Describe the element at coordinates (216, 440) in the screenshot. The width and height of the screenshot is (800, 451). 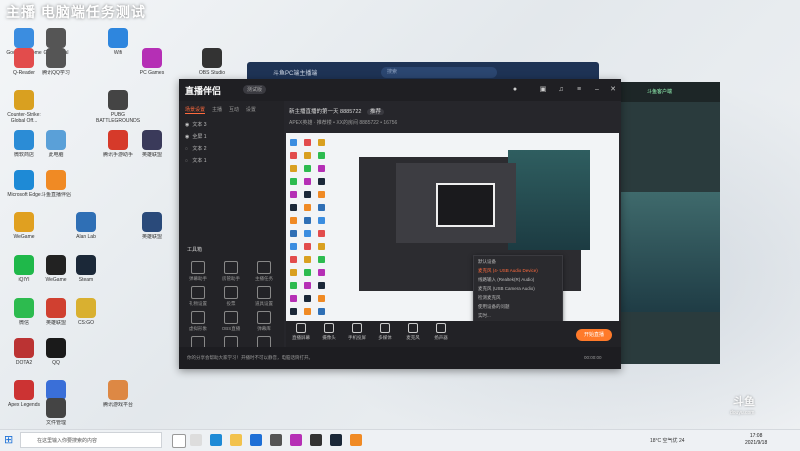
I see `edge-icon` at that location.